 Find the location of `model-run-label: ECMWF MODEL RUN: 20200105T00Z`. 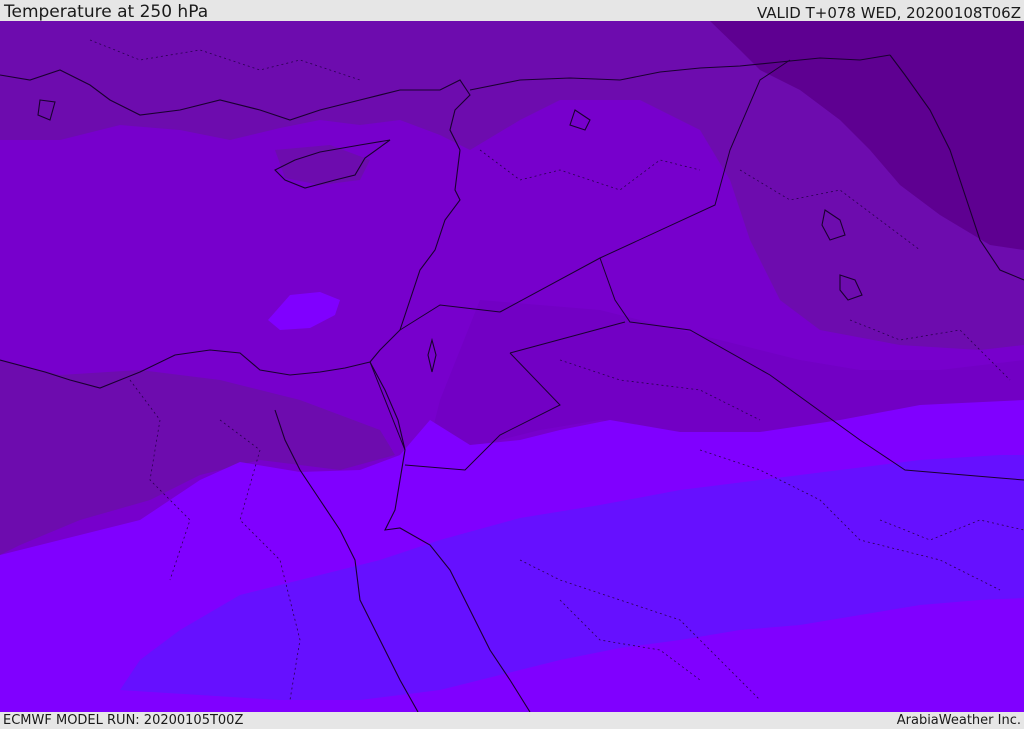

model-run-label: ECMWF MODEL RUN: 20200105T00Z is located at coordinates (123, 720).